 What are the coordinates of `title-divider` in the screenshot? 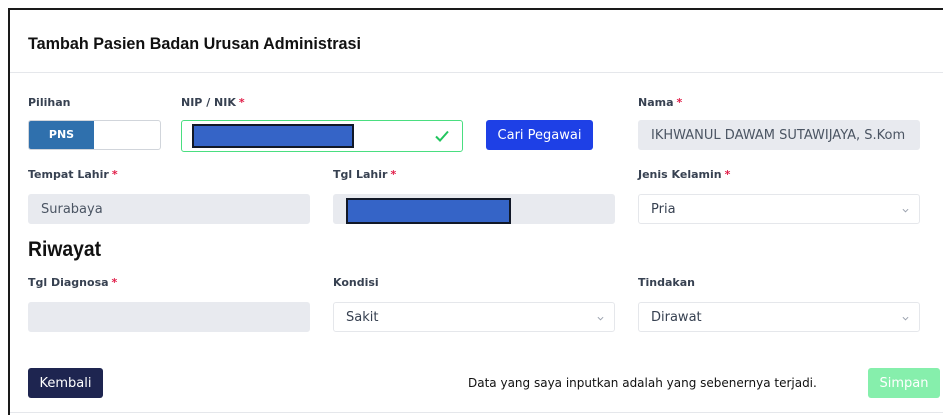 It's located at (476, 72).